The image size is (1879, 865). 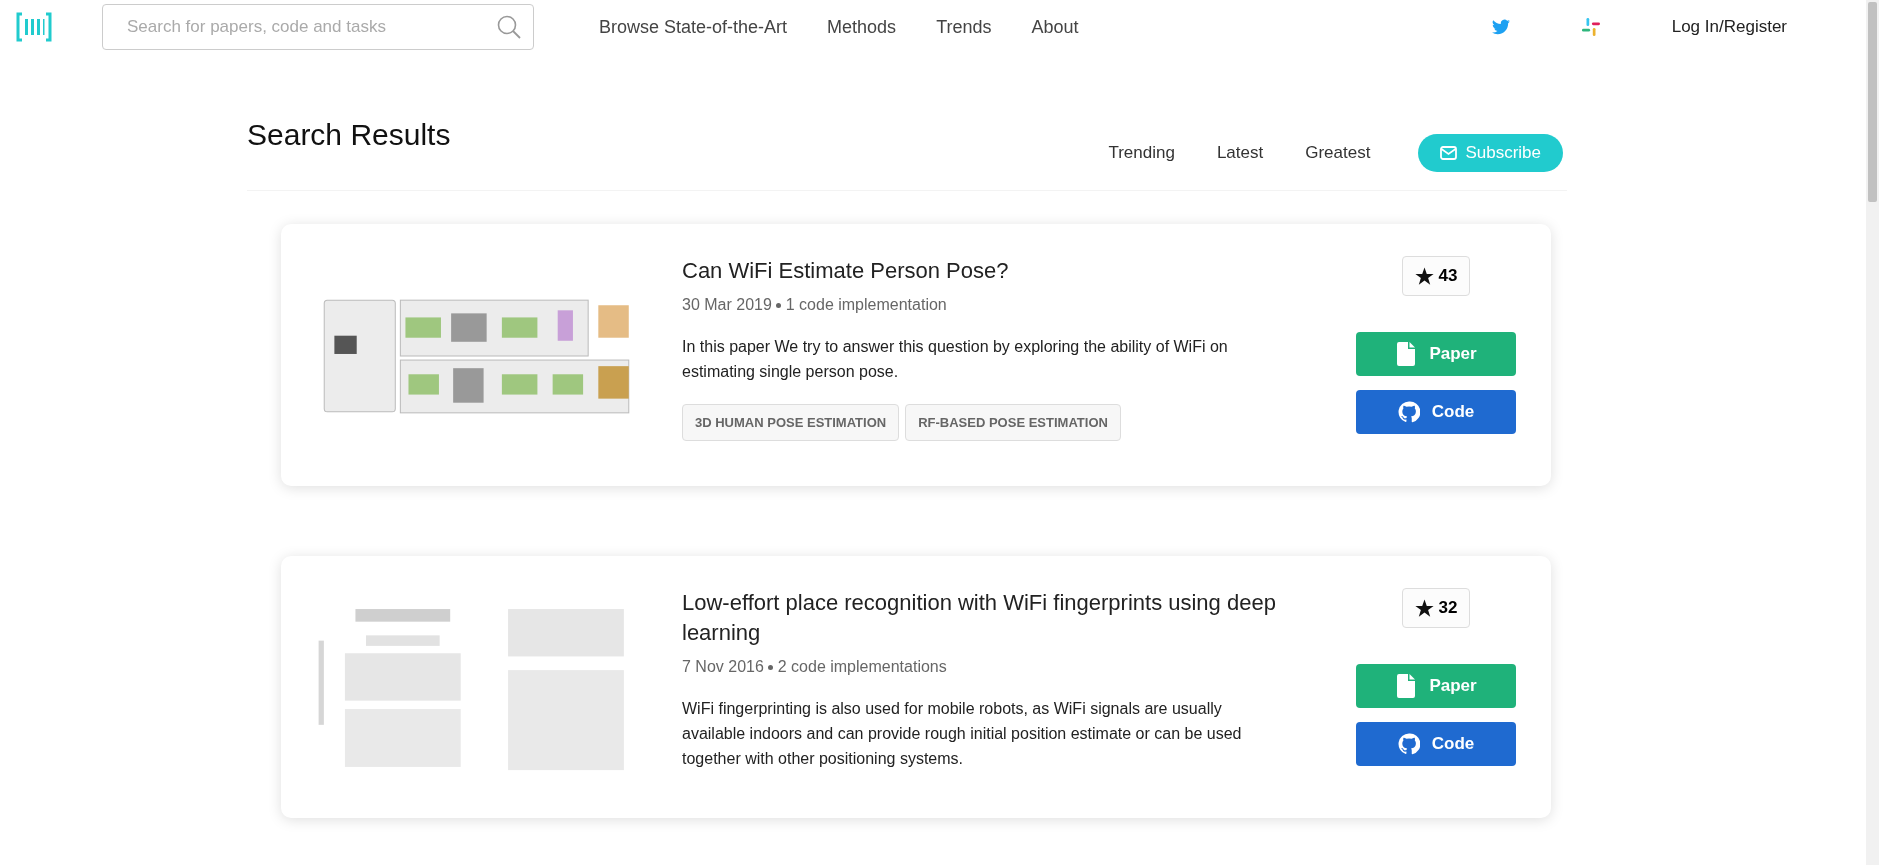 I want to click on date: 7 Nov 2016, so click(x=723, y=666).